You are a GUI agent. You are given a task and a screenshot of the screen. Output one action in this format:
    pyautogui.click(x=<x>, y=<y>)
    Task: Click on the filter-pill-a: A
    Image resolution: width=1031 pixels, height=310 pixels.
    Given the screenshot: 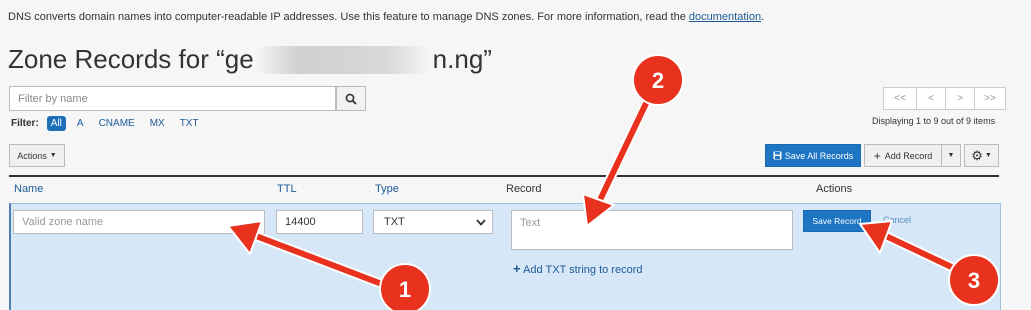 What is the action you would take?
    pyautogui.click(x=80, y=123)
    